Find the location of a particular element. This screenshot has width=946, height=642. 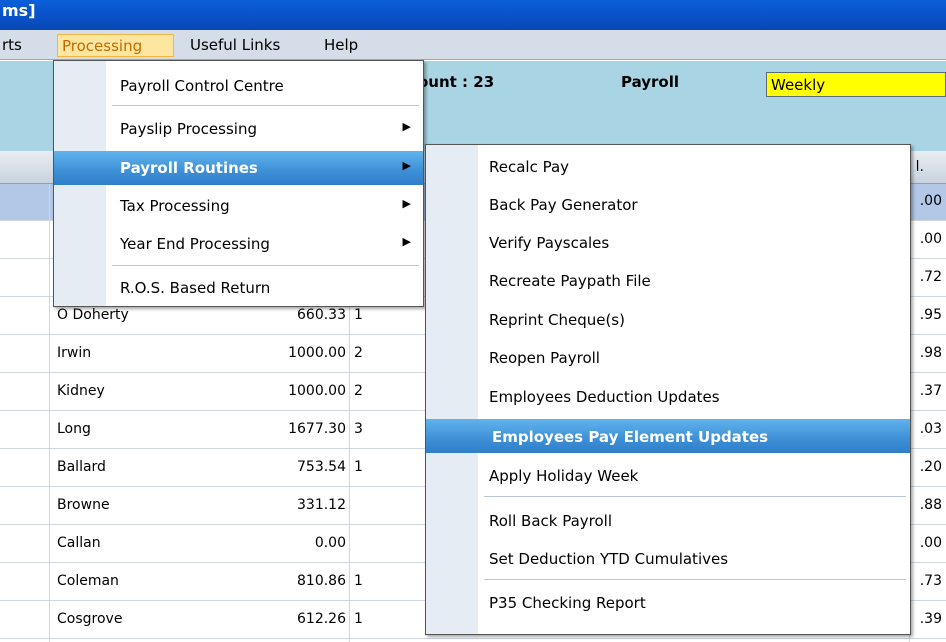

menu-item-year-end-processing: Year End Processing ▶ is located at coordinates (238, 244).